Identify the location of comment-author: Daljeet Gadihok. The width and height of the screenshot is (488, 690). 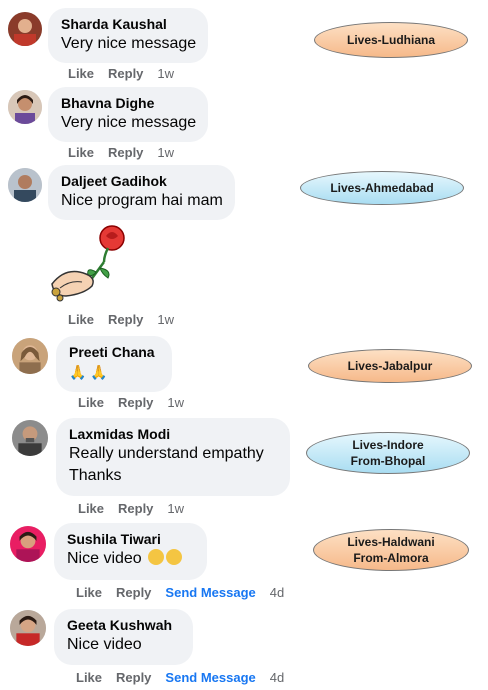
(141, 181).